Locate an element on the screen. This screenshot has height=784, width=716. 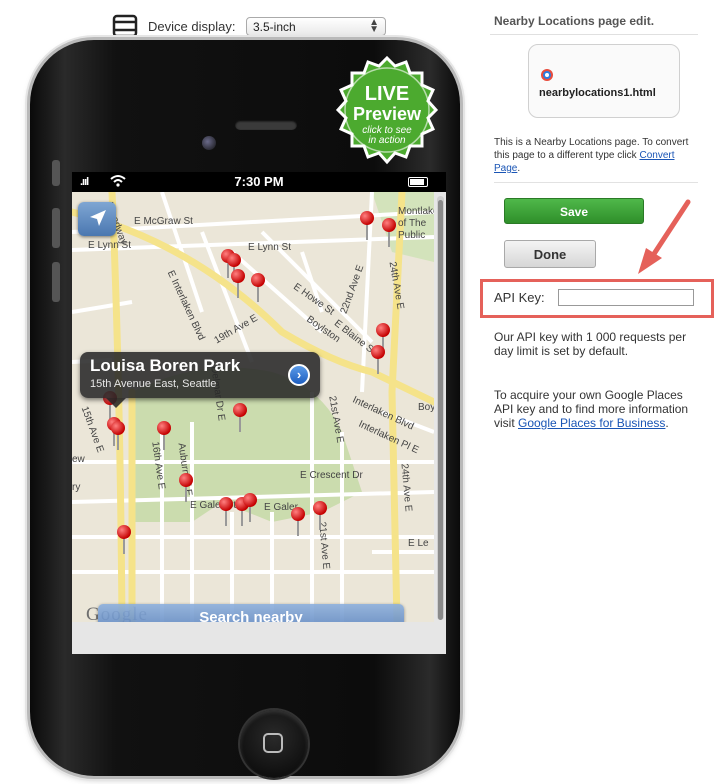
status-bar: .ııl 7:30 PM is located at coordinates (259, 182).